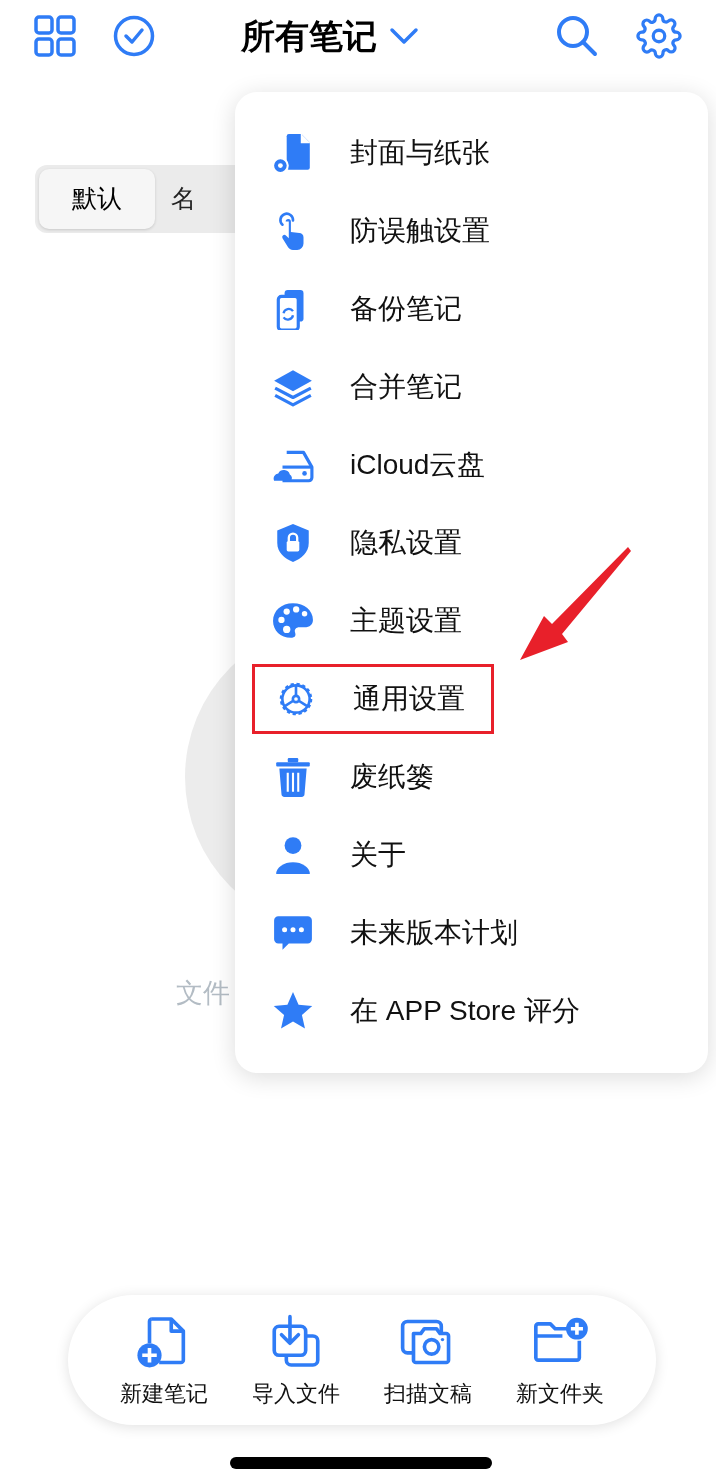  I want to click on menu-item: 隐私设置, so click(358, 543).